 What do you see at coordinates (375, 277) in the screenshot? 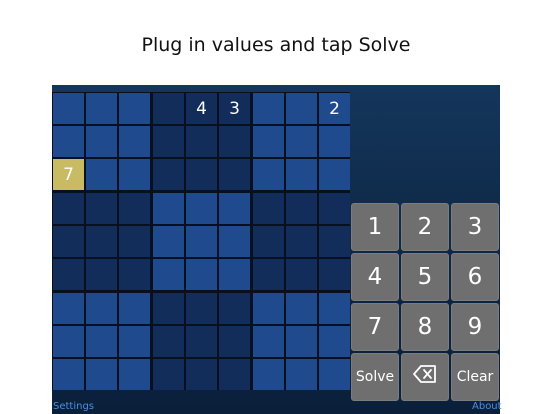
I see `key-4: 4` at bounding box center [375, 277].